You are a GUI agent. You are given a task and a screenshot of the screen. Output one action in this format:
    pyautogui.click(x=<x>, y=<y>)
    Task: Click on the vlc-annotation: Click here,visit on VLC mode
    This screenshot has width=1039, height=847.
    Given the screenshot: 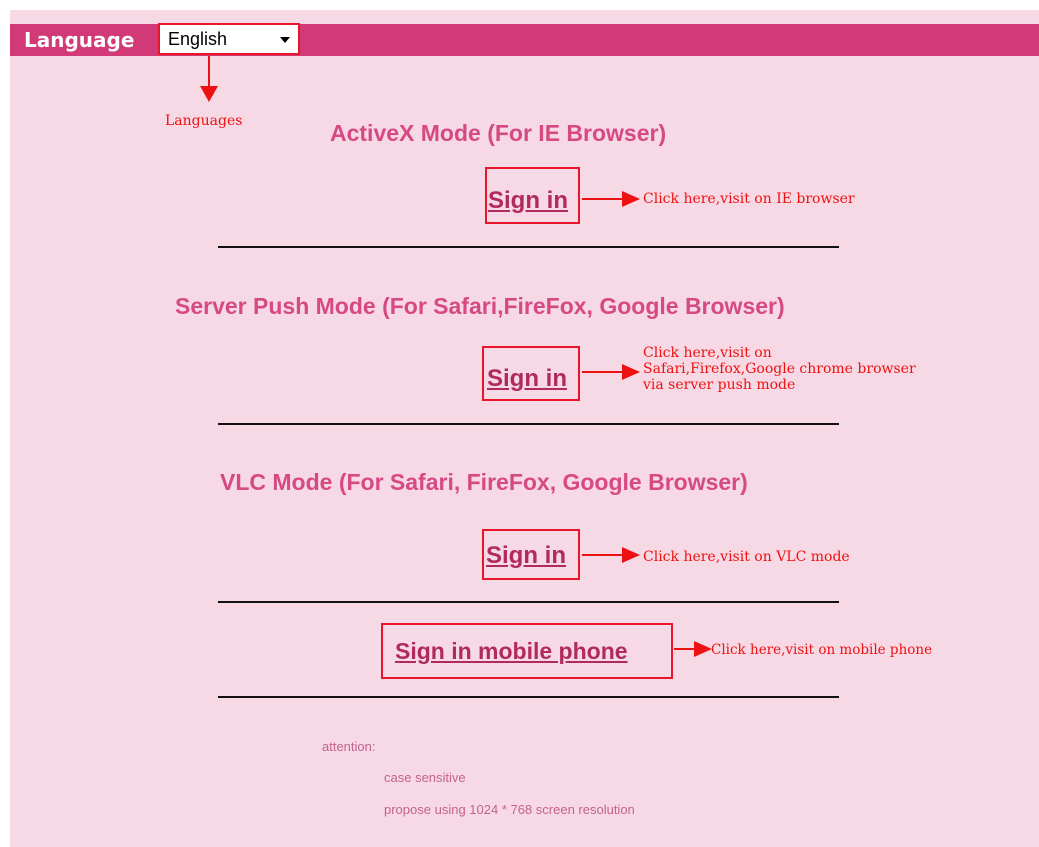 What is the action you would take?
    pyautogui.click(x=746, y=557)
    